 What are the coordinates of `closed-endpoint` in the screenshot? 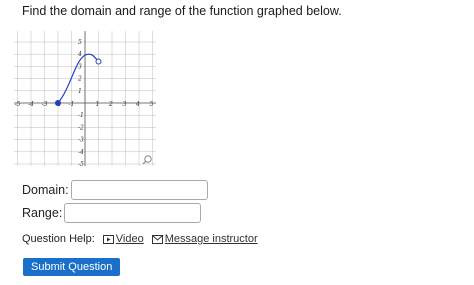 It's located at (58, 103).